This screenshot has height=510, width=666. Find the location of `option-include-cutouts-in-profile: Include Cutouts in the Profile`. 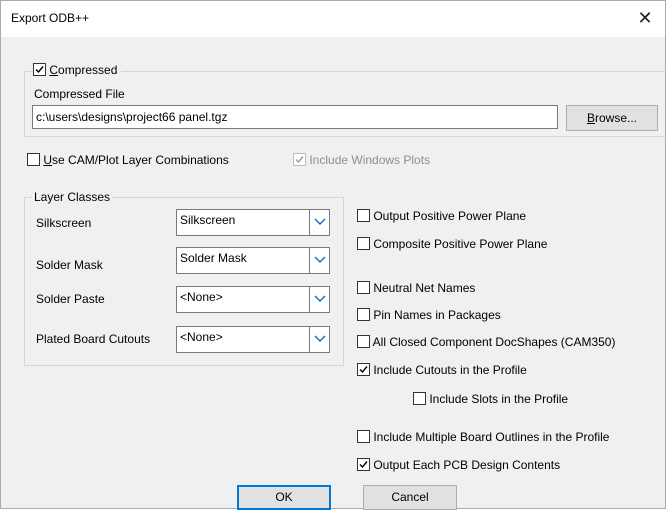

option-include-cutouts-in-profile: Include Cutouts in the Profile is located at coordinates (442, 370).